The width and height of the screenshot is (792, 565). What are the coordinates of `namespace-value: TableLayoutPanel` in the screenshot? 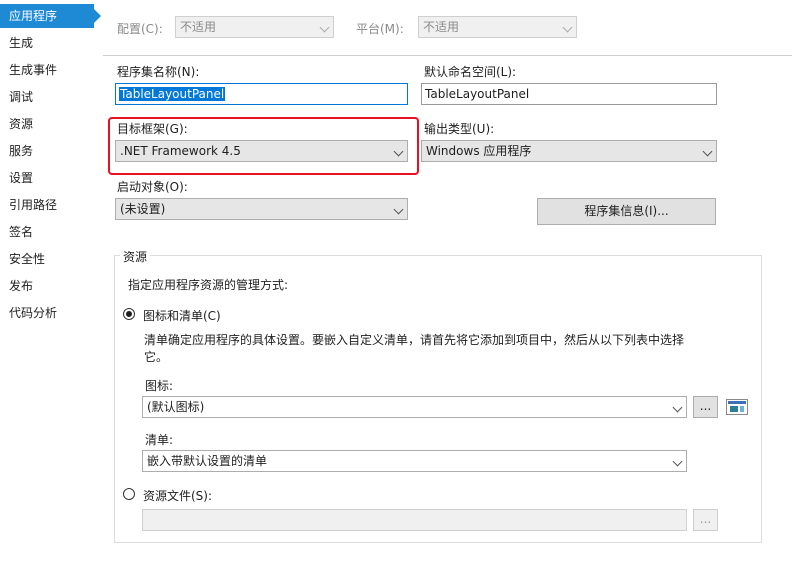 It's located at (477, 94).